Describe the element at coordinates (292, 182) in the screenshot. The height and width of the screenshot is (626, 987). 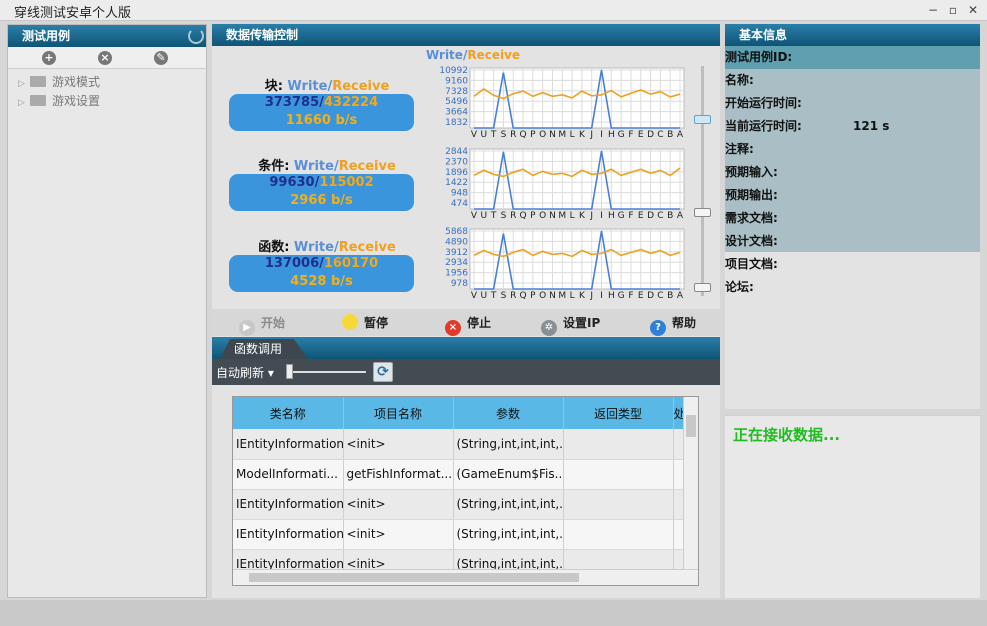
I see `write-count: 99630` at that location.